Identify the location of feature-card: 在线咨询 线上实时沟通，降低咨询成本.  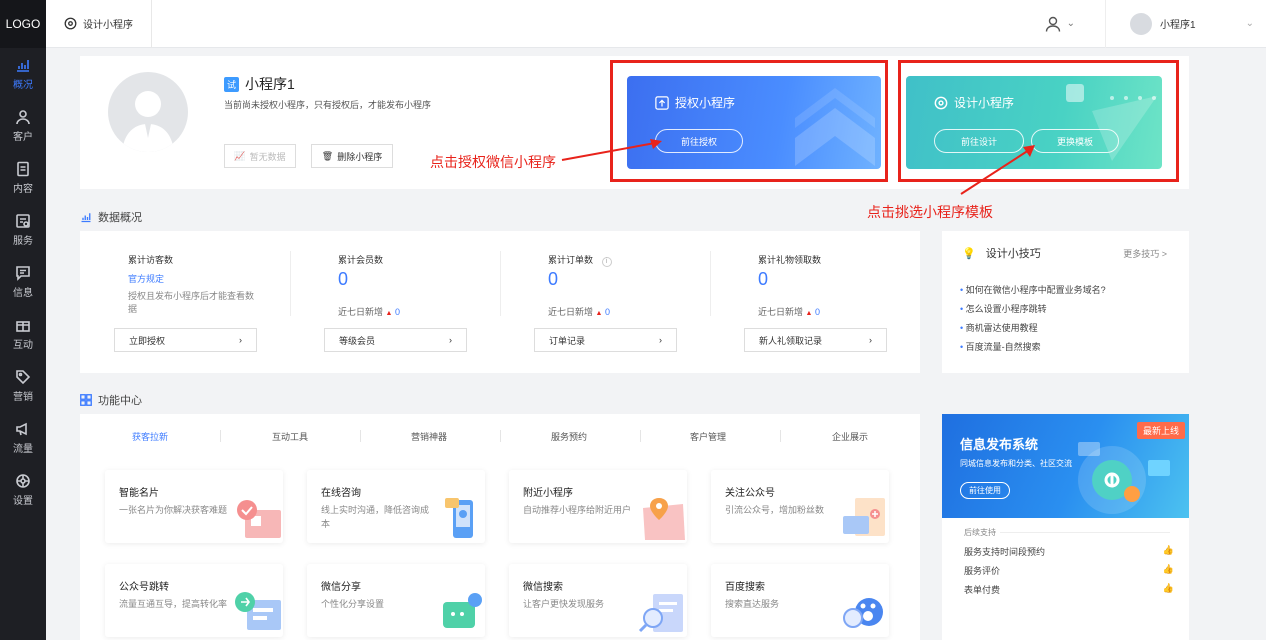
(396, 506).